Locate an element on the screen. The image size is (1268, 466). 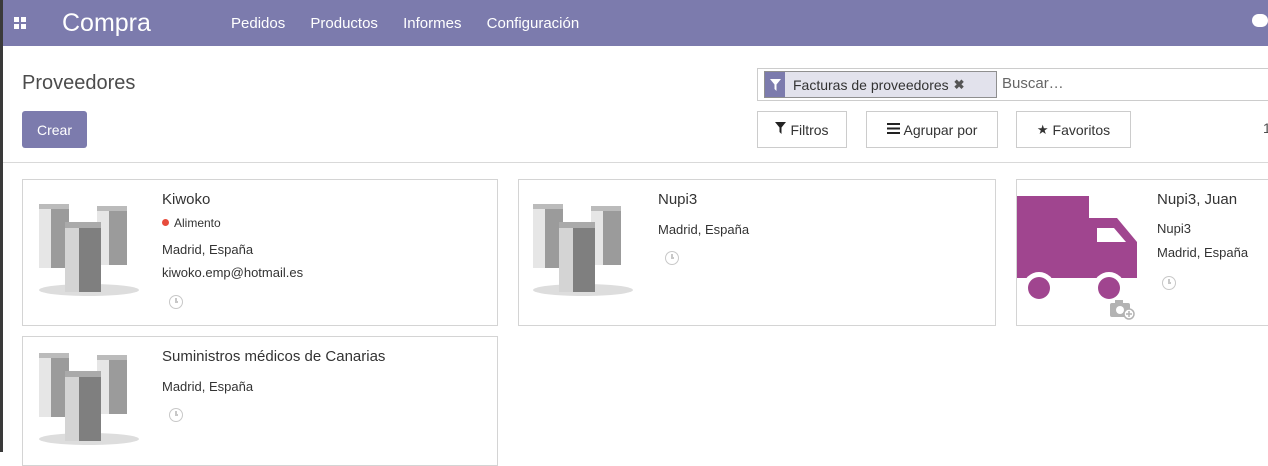
search-input is located at coordinates (1122, 83).